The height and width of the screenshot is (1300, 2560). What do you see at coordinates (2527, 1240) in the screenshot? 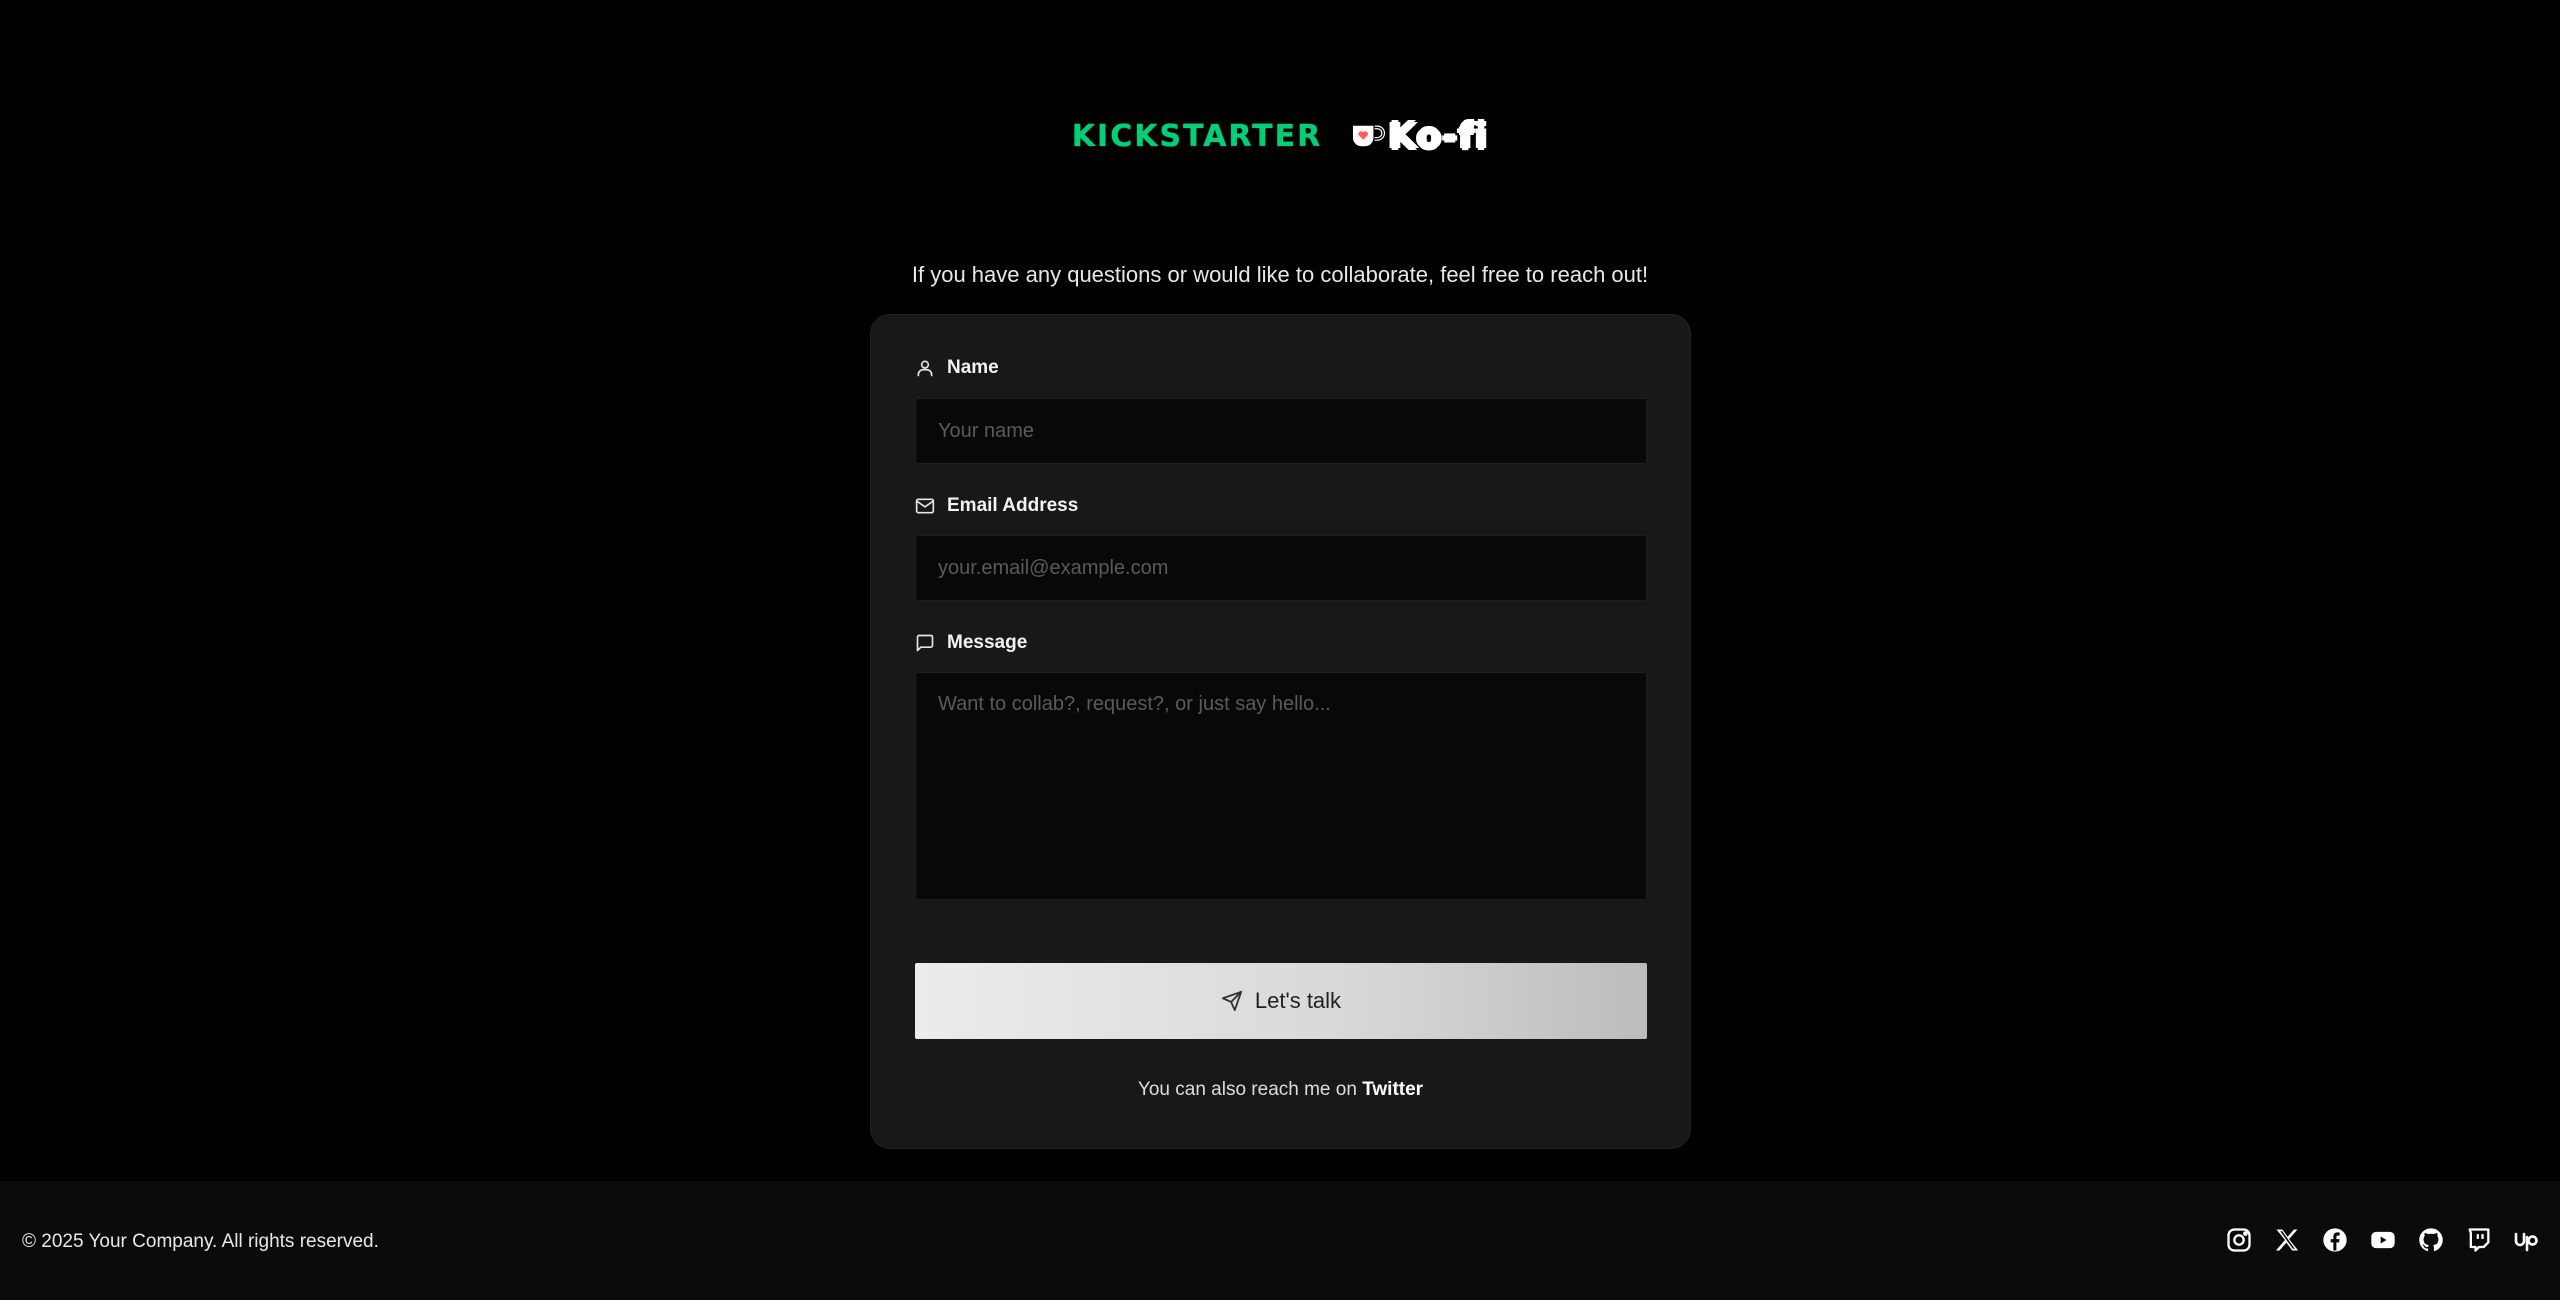
I see `upwork-icon` at bounding box center [2527, 1240].